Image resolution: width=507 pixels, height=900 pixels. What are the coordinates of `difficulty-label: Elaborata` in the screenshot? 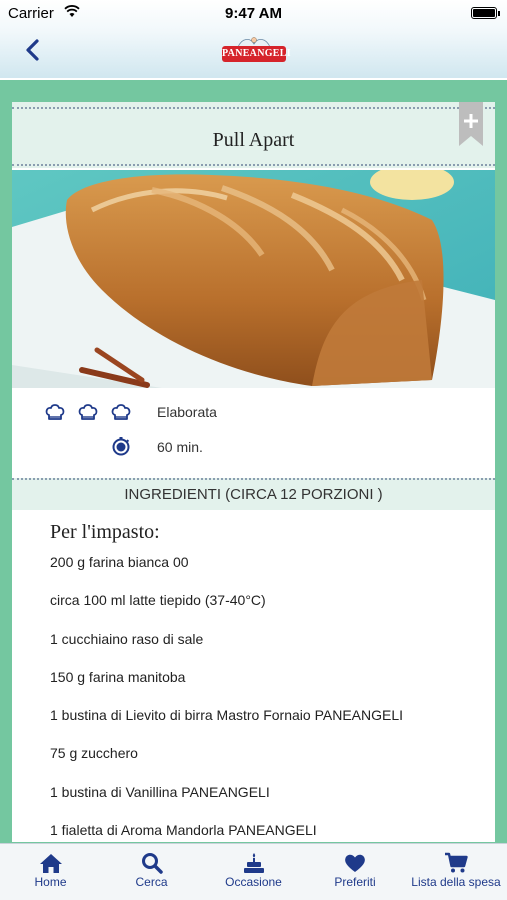 It's located at (187, 412).